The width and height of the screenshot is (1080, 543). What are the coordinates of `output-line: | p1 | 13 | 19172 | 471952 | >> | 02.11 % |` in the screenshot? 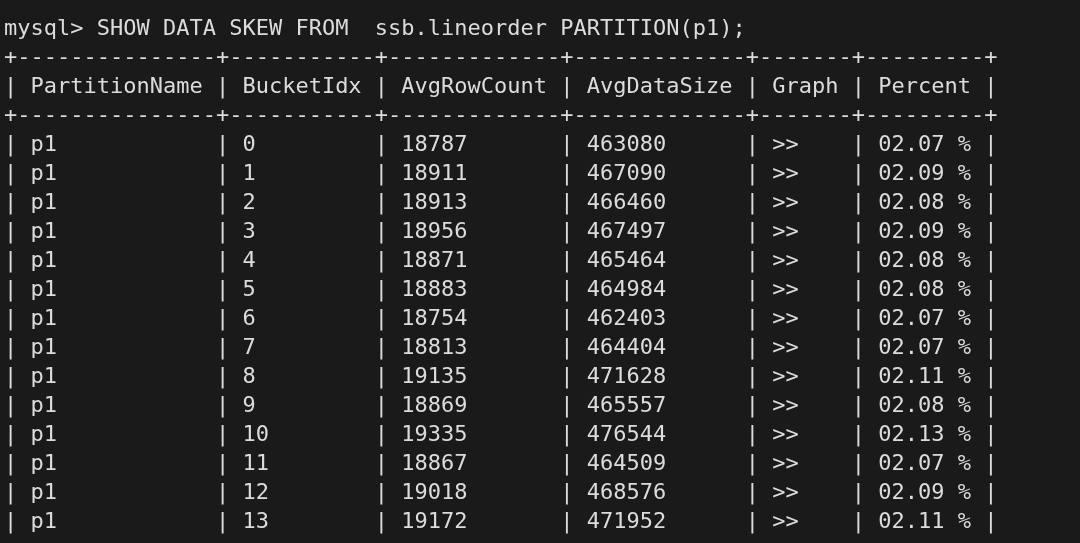 It's located at (501, 521).